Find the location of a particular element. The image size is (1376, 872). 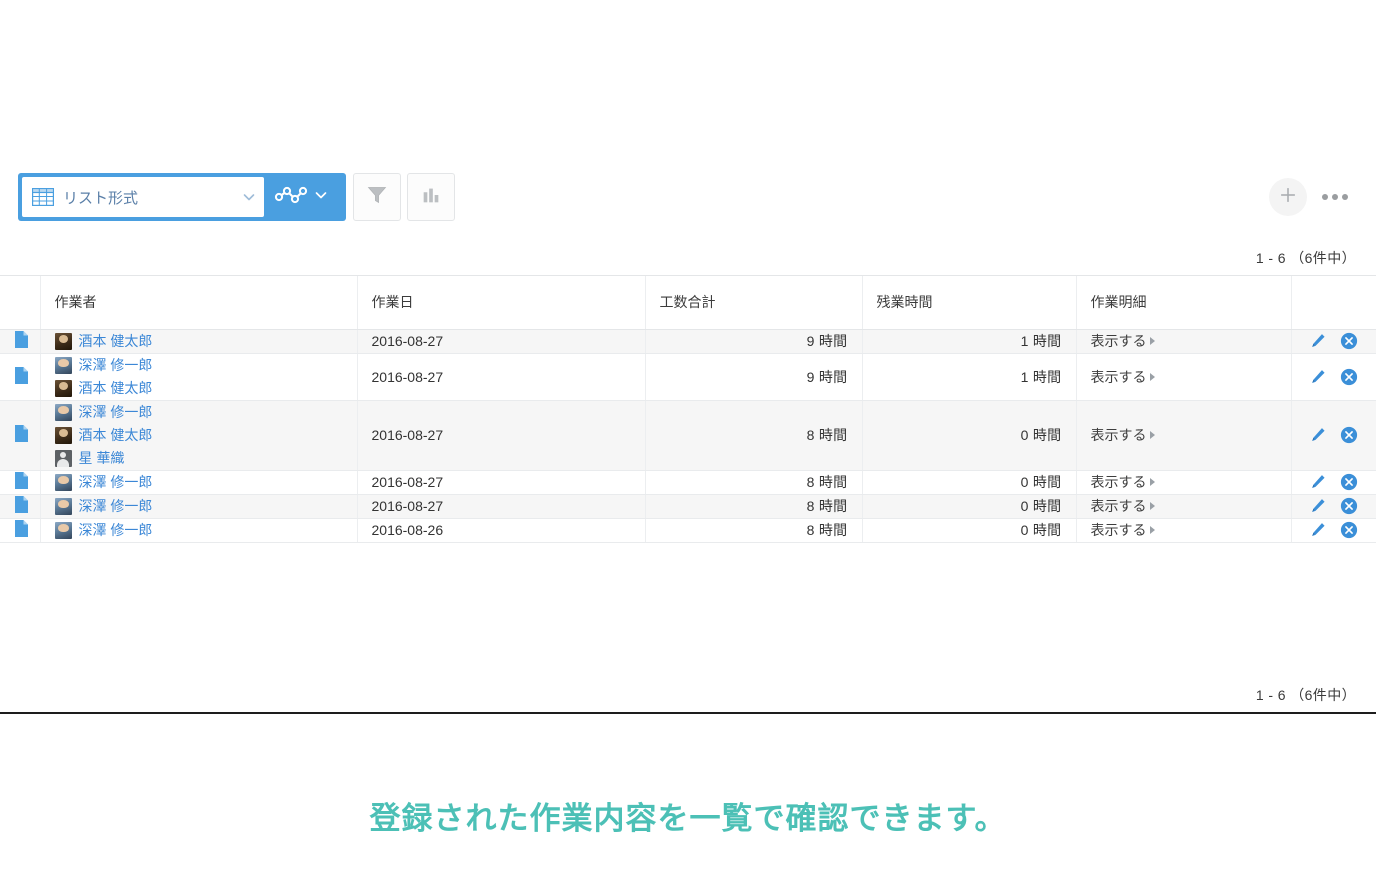

page-caption: 登録された作業内容を一覧で確認できます。 is located at coordinates (688, 818).